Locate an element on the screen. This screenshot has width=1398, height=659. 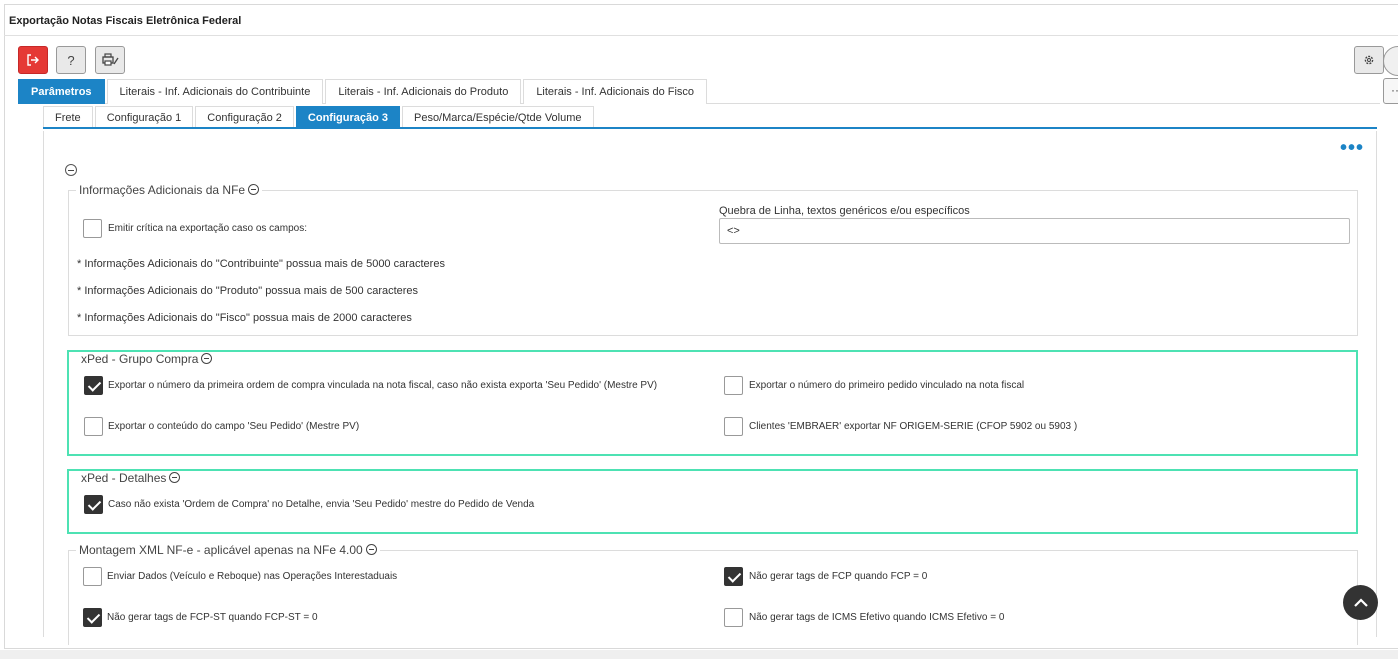
xped-detalhes-title: xPed - Detalhes is located at coordinates (124, 478).